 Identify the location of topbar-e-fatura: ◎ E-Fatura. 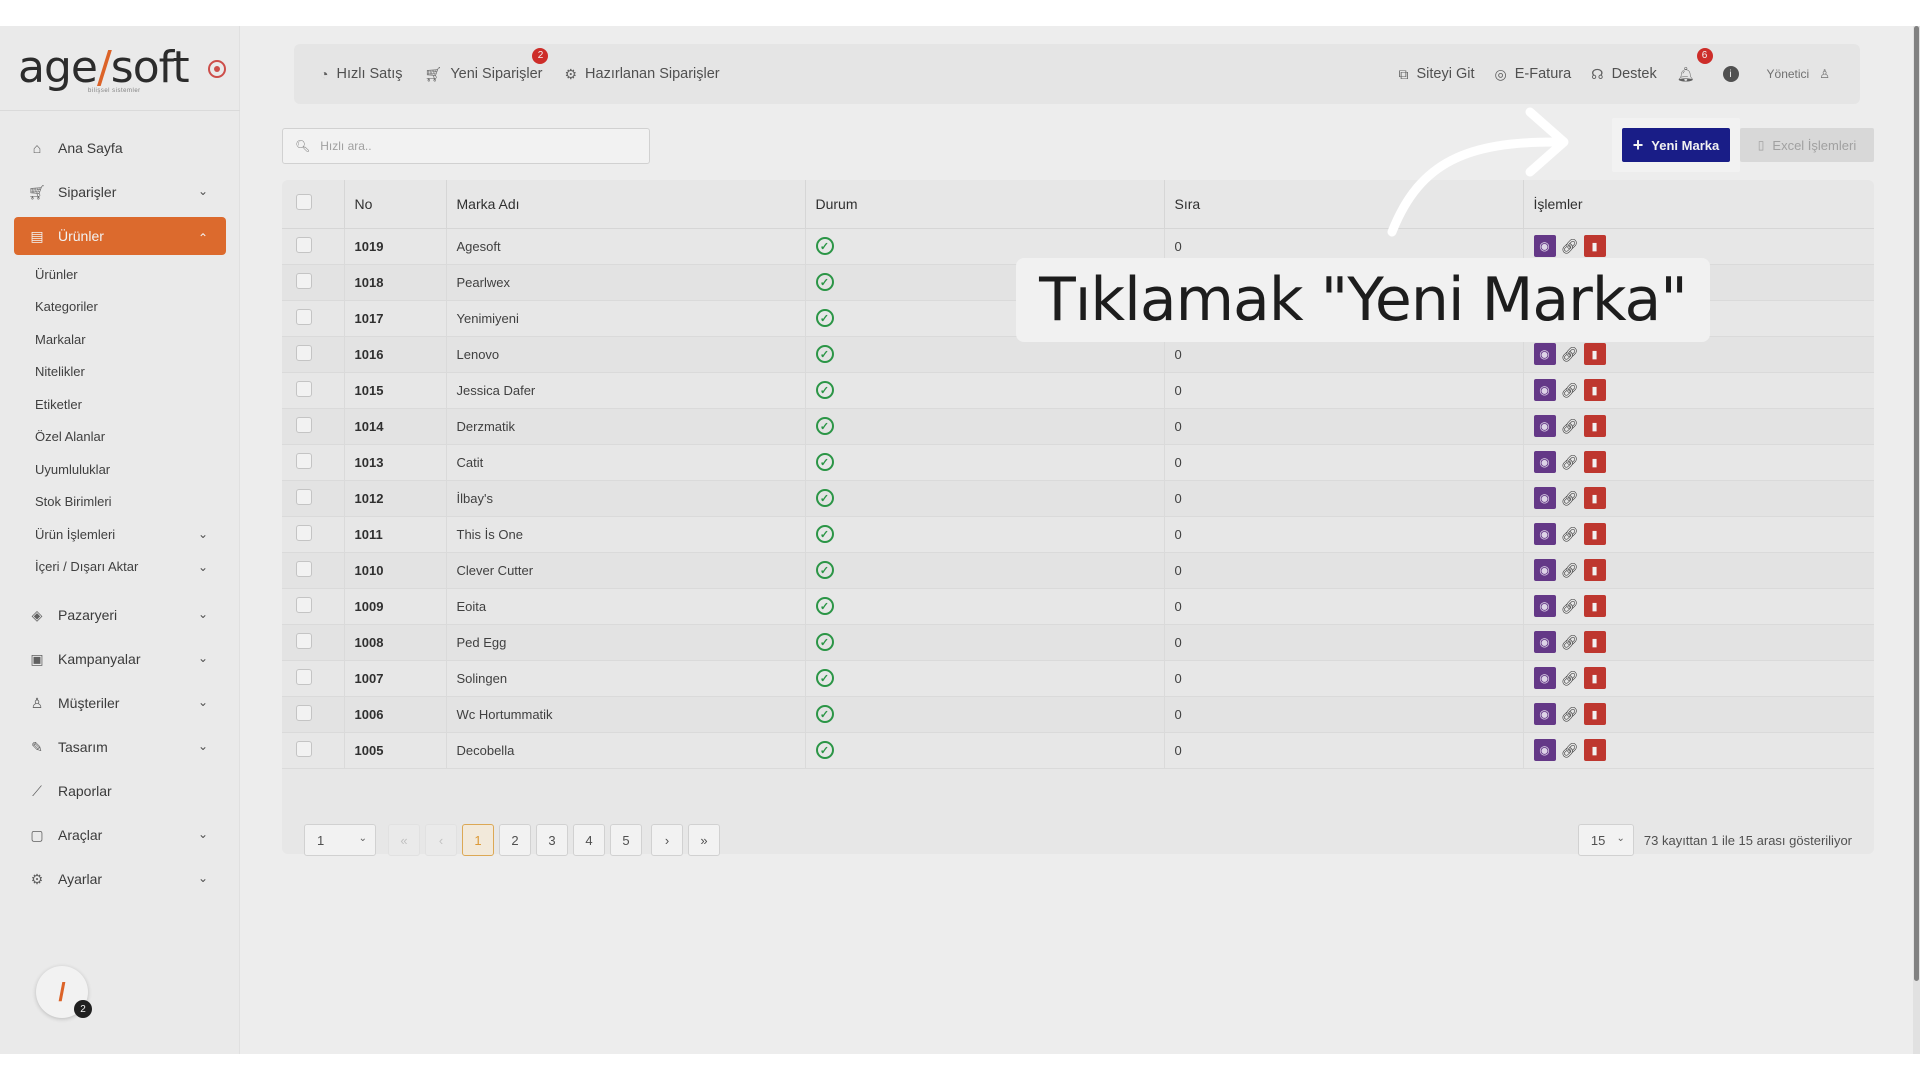
(1533, 74).